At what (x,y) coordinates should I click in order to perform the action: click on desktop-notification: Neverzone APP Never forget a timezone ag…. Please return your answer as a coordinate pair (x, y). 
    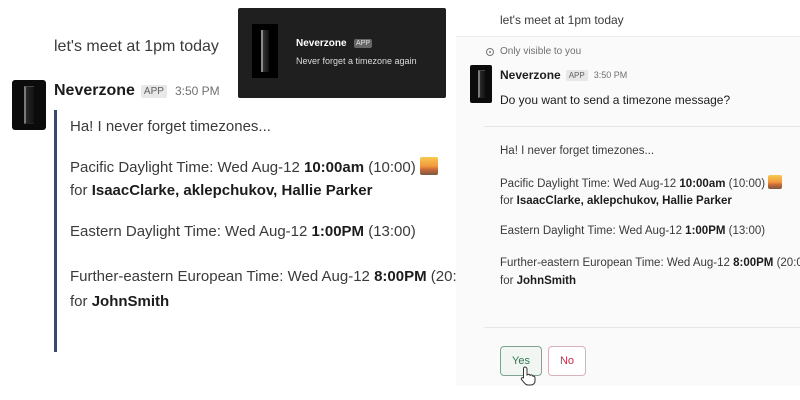
    Looking at the image, I should click on (342, 53).